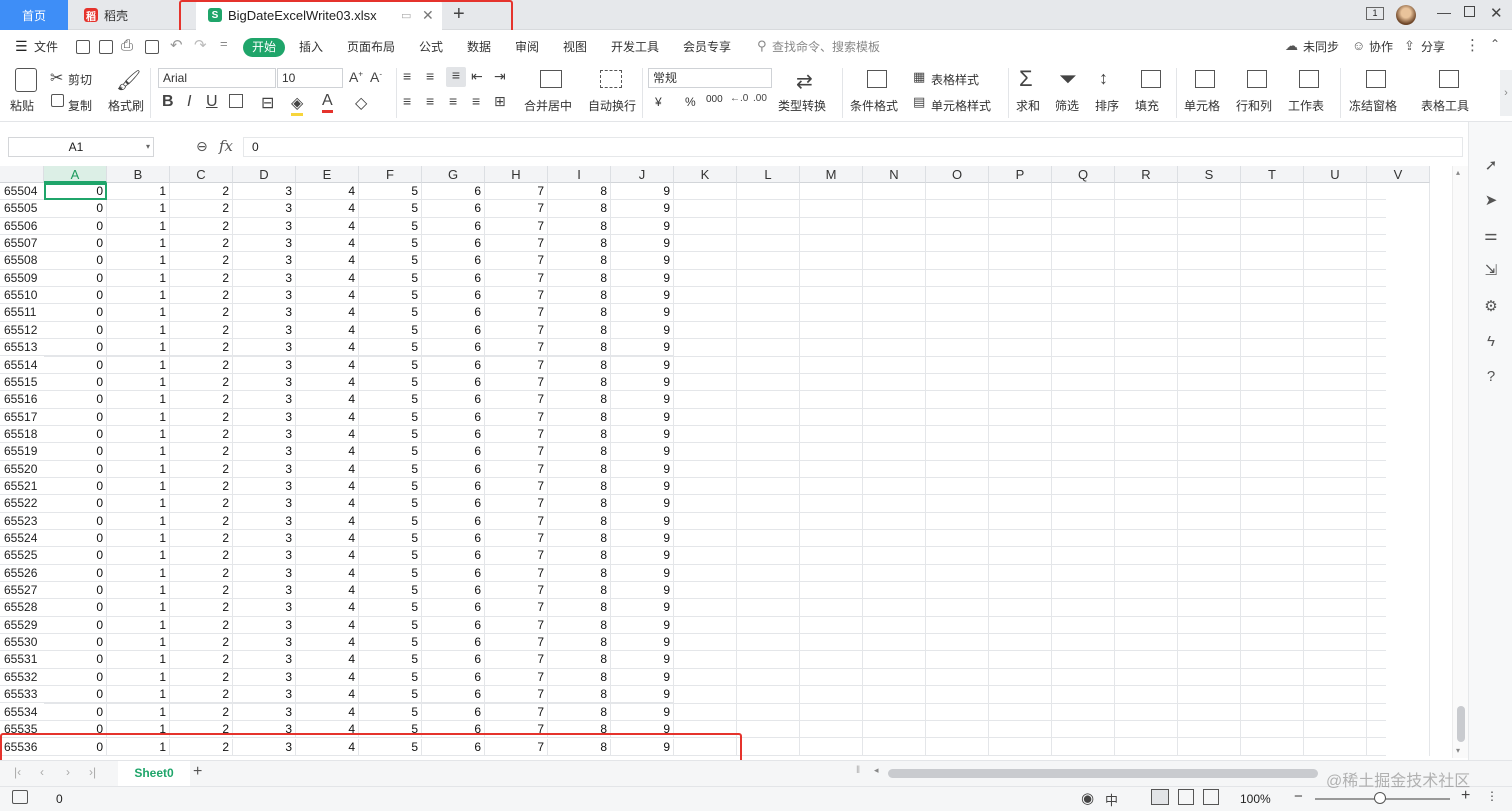 This screenshot has height=811, width=1512. I want to click on filter-icon: ⏷, so click(1068, 79).